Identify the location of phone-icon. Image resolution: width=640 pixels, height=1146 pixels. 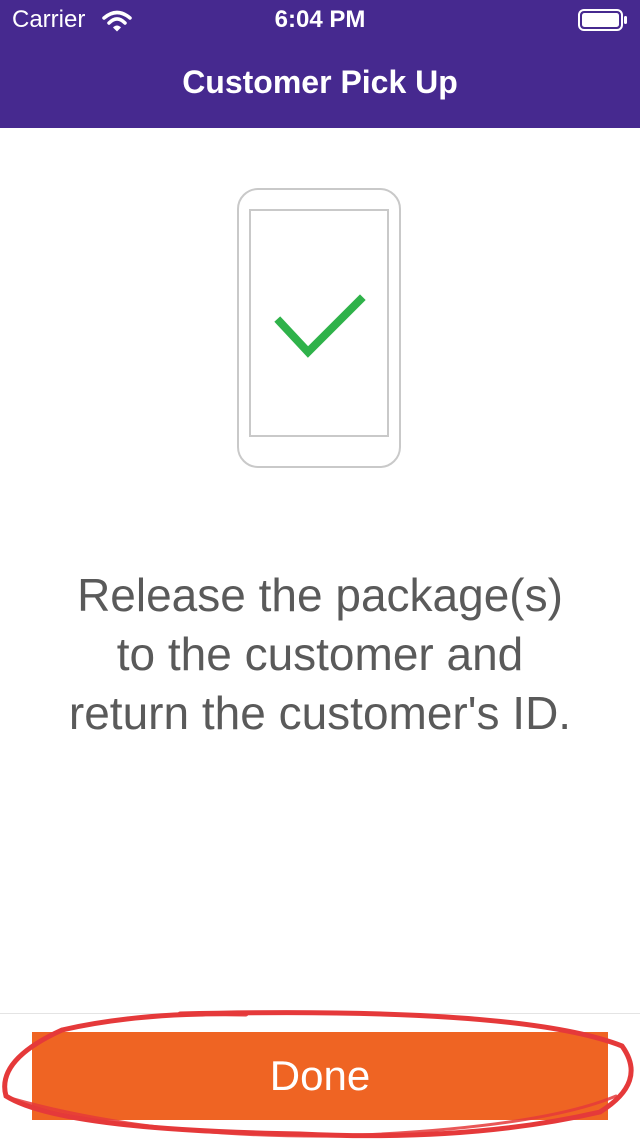
(319, 328).